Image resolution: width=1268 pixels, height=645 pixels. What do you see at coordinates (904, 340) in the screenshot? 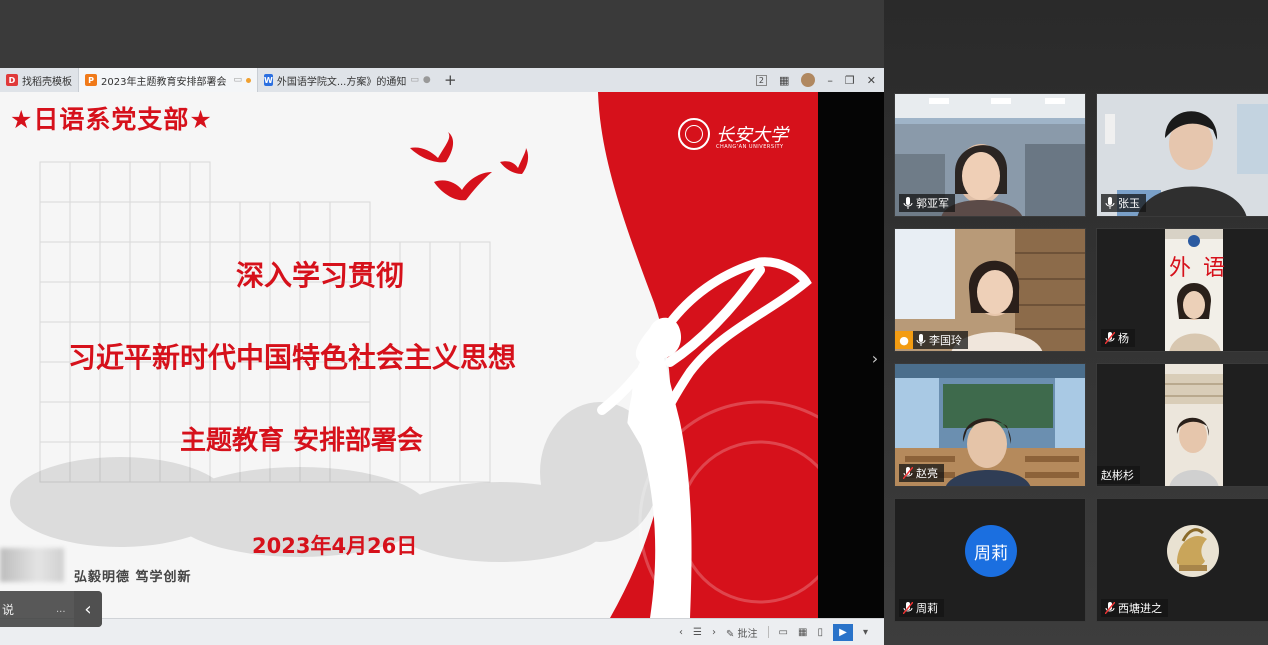
I see `person-icon: ●` at bounding box center [904, 340].